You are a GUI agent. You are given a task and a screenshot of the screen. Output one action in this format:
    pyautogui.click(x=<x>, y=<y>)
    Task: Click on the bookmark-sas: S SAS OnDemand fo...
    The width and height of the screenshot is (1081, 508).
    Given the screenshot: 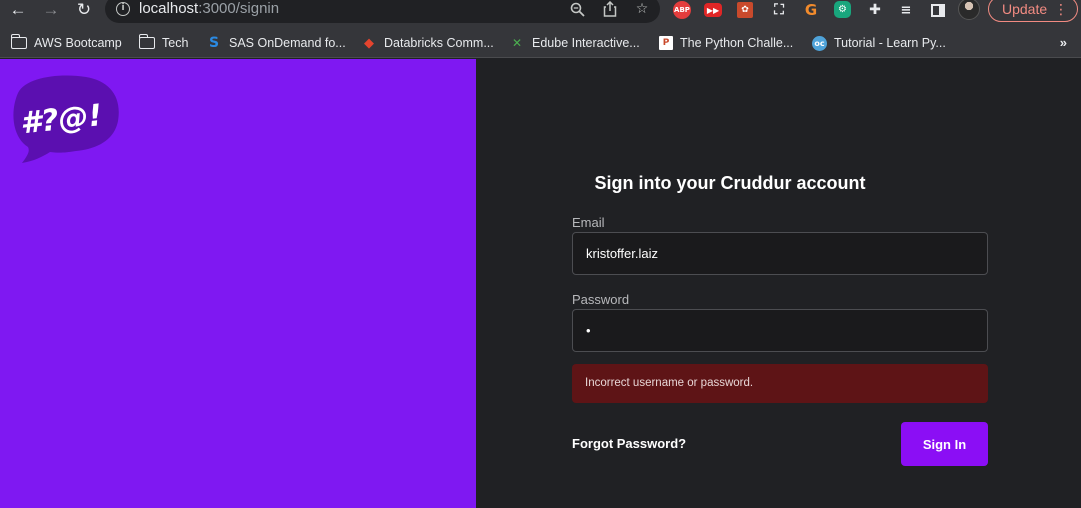 What is the action you would take?
    pyautogui.click(x=276, y=43)
    